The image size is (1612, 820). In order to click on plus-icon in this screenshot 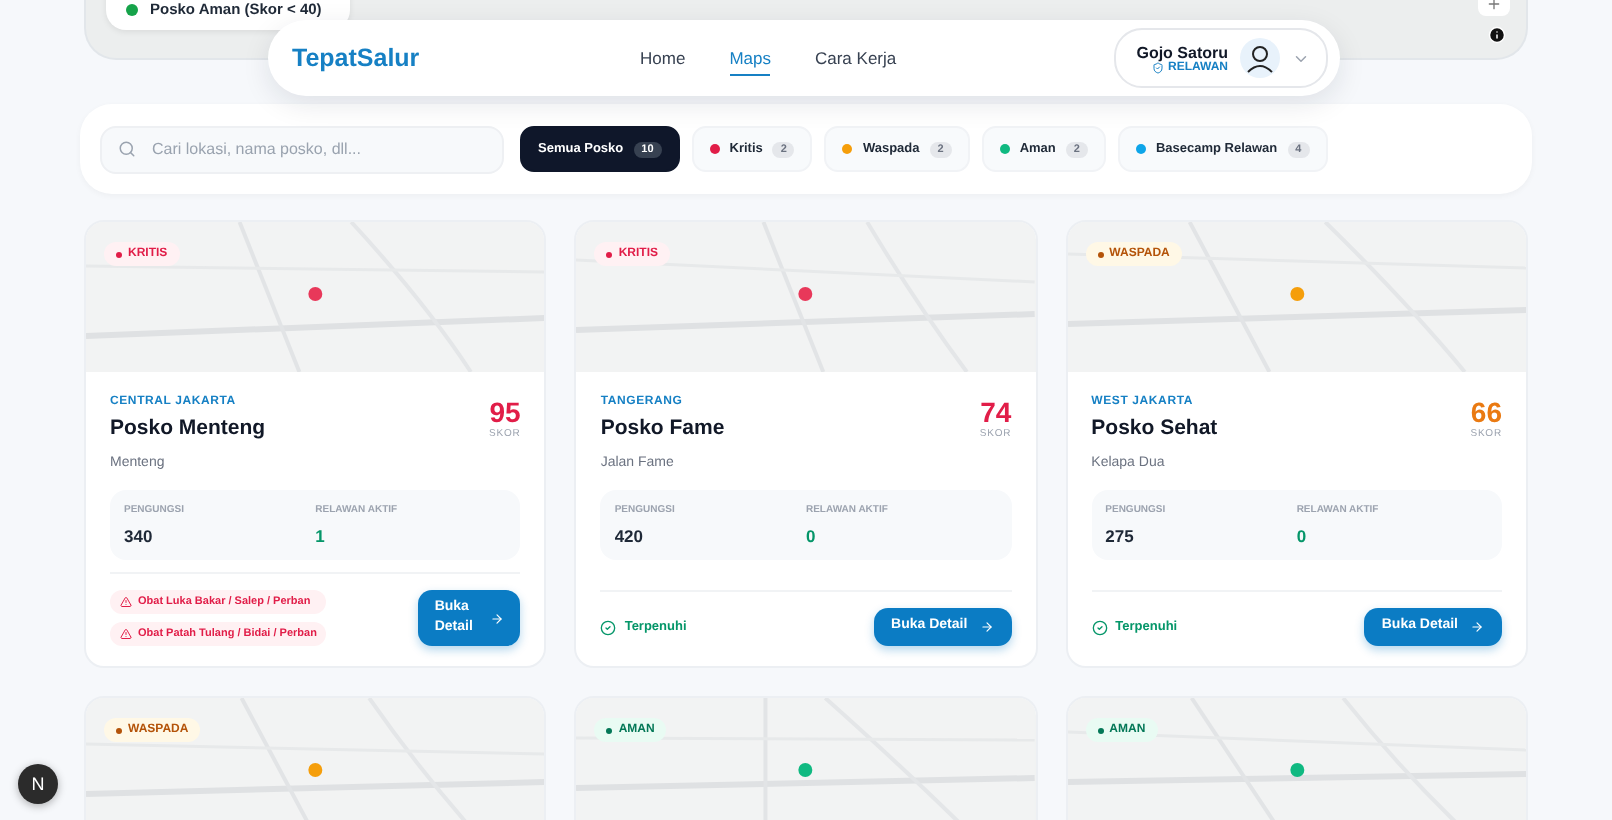, I will do `click(1494, 6)`.